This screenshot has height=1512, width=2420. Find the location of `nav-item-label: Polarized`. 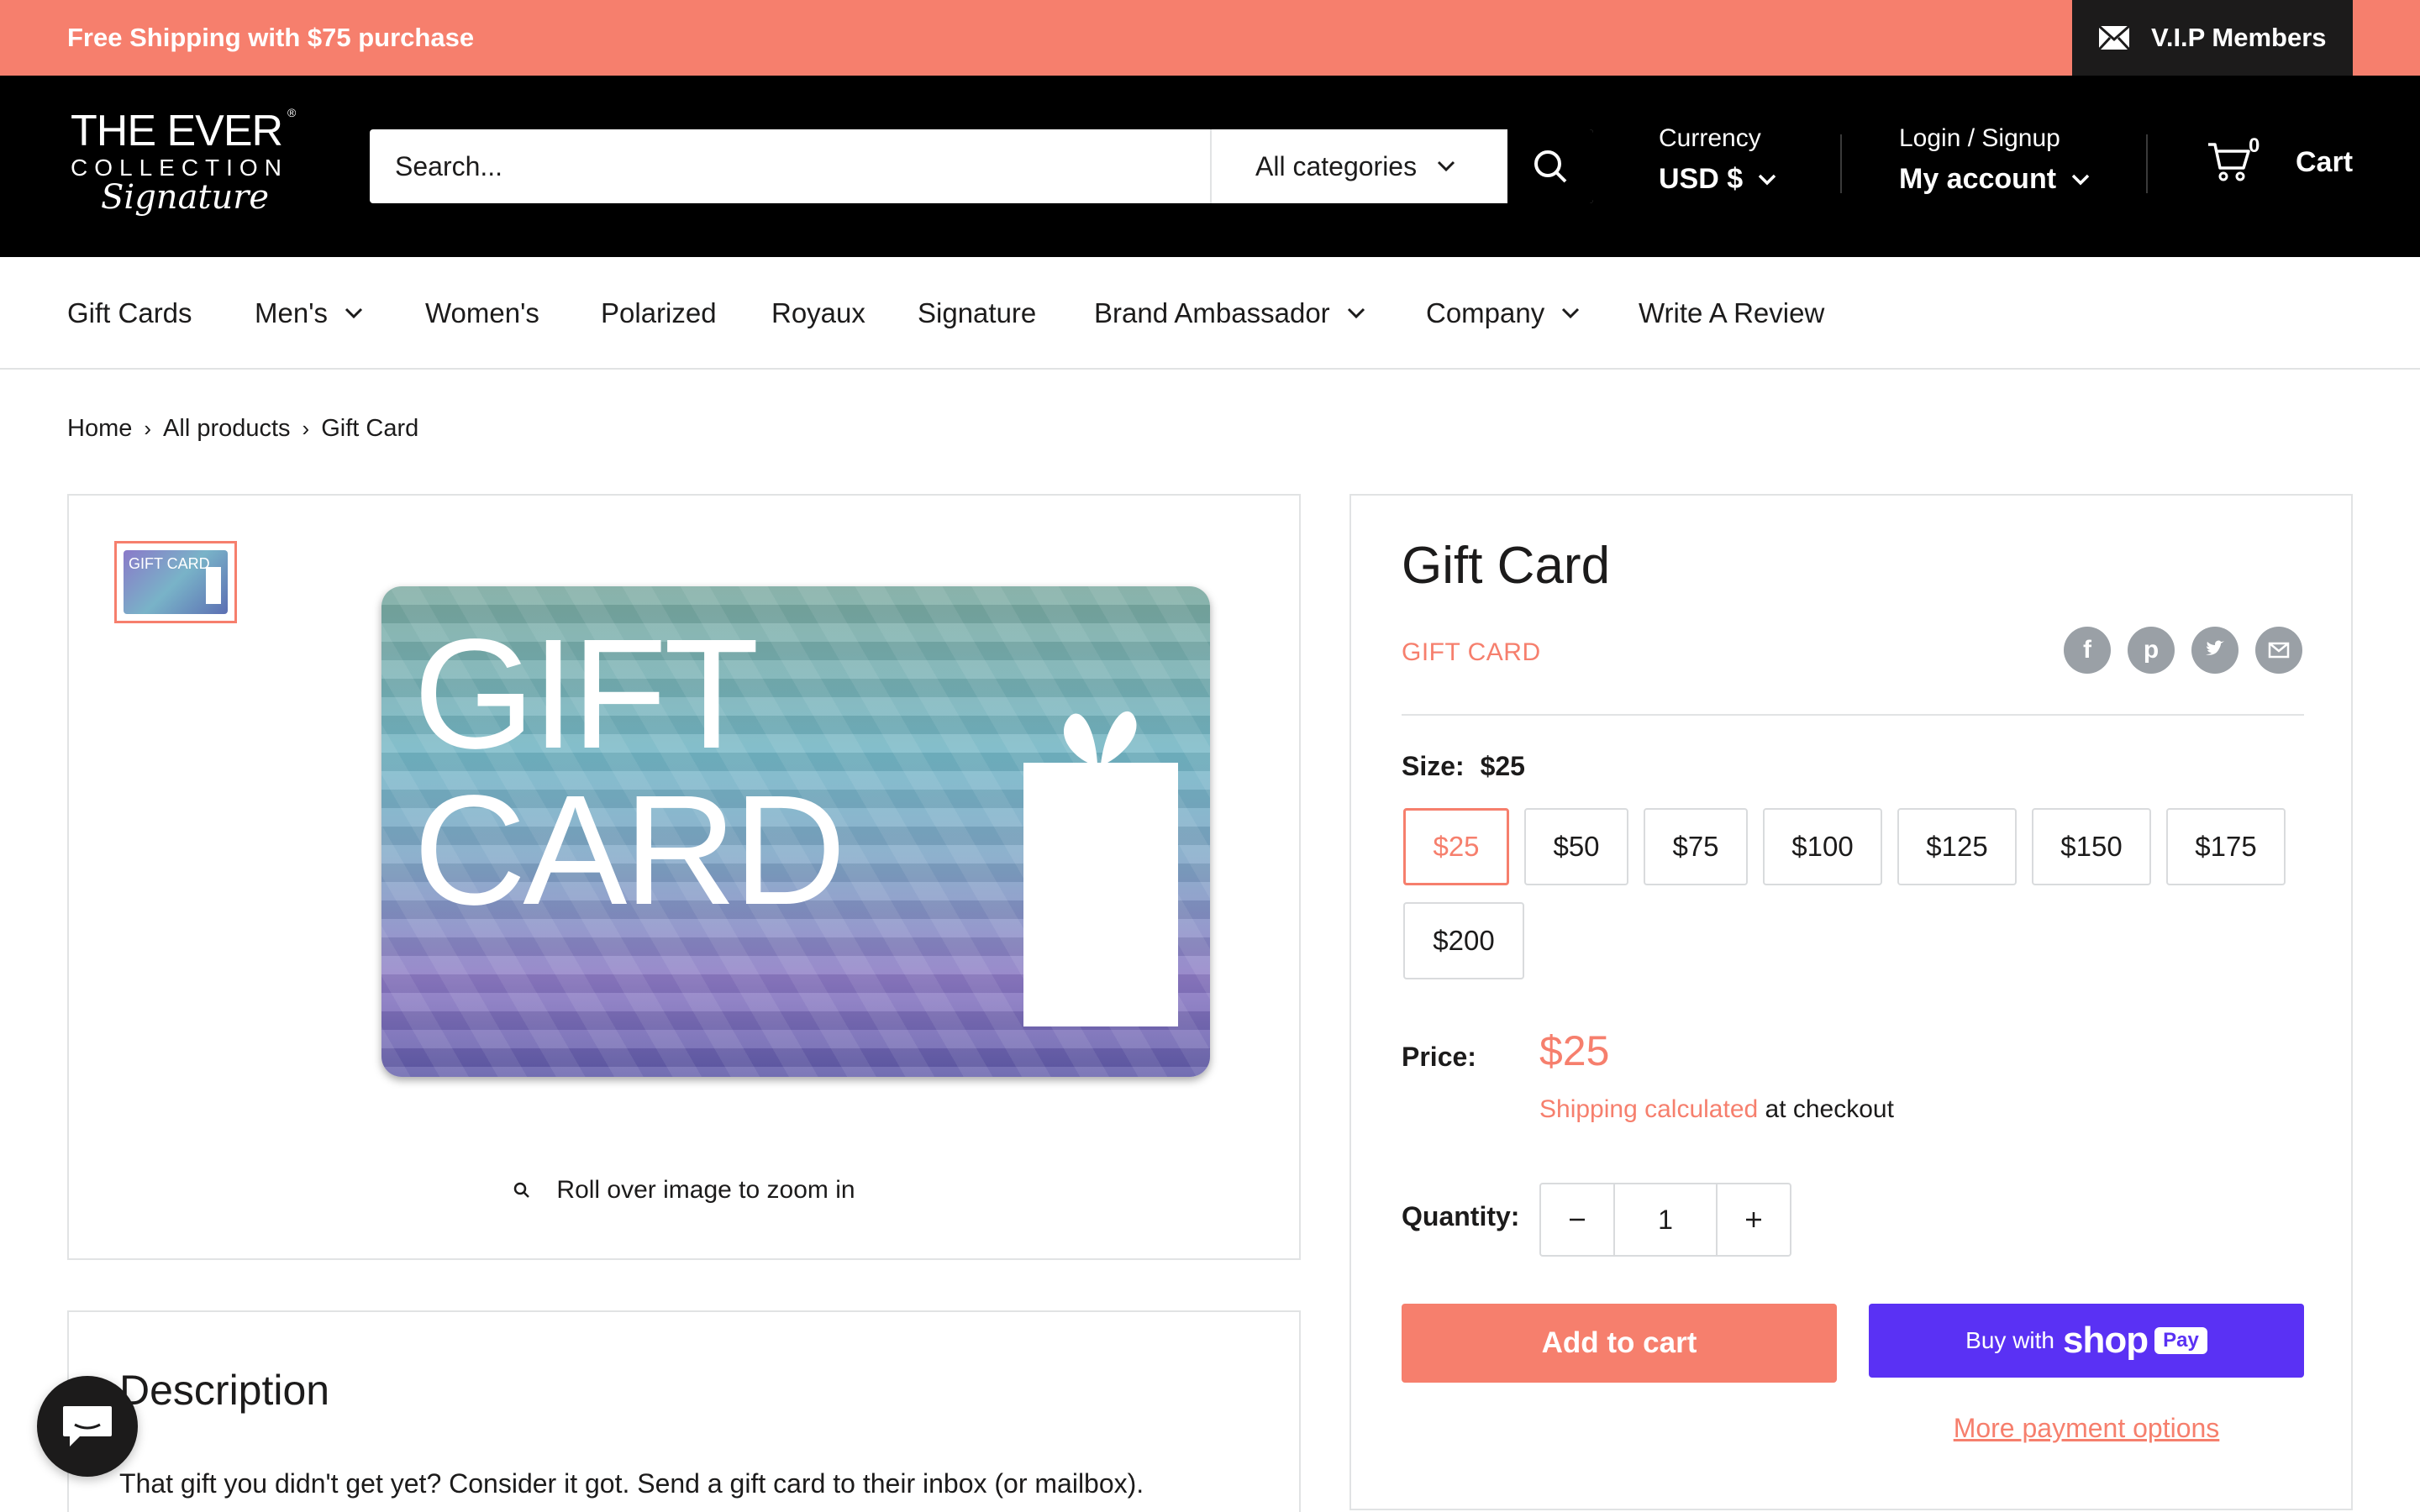

nav-item-label: Polarized is located at coordinates (659, 312).